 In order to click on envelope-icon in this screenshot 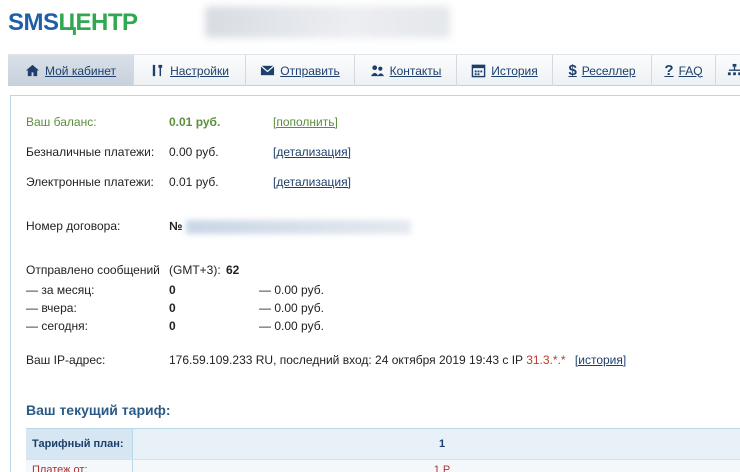, I will do `click(267, 70)`.